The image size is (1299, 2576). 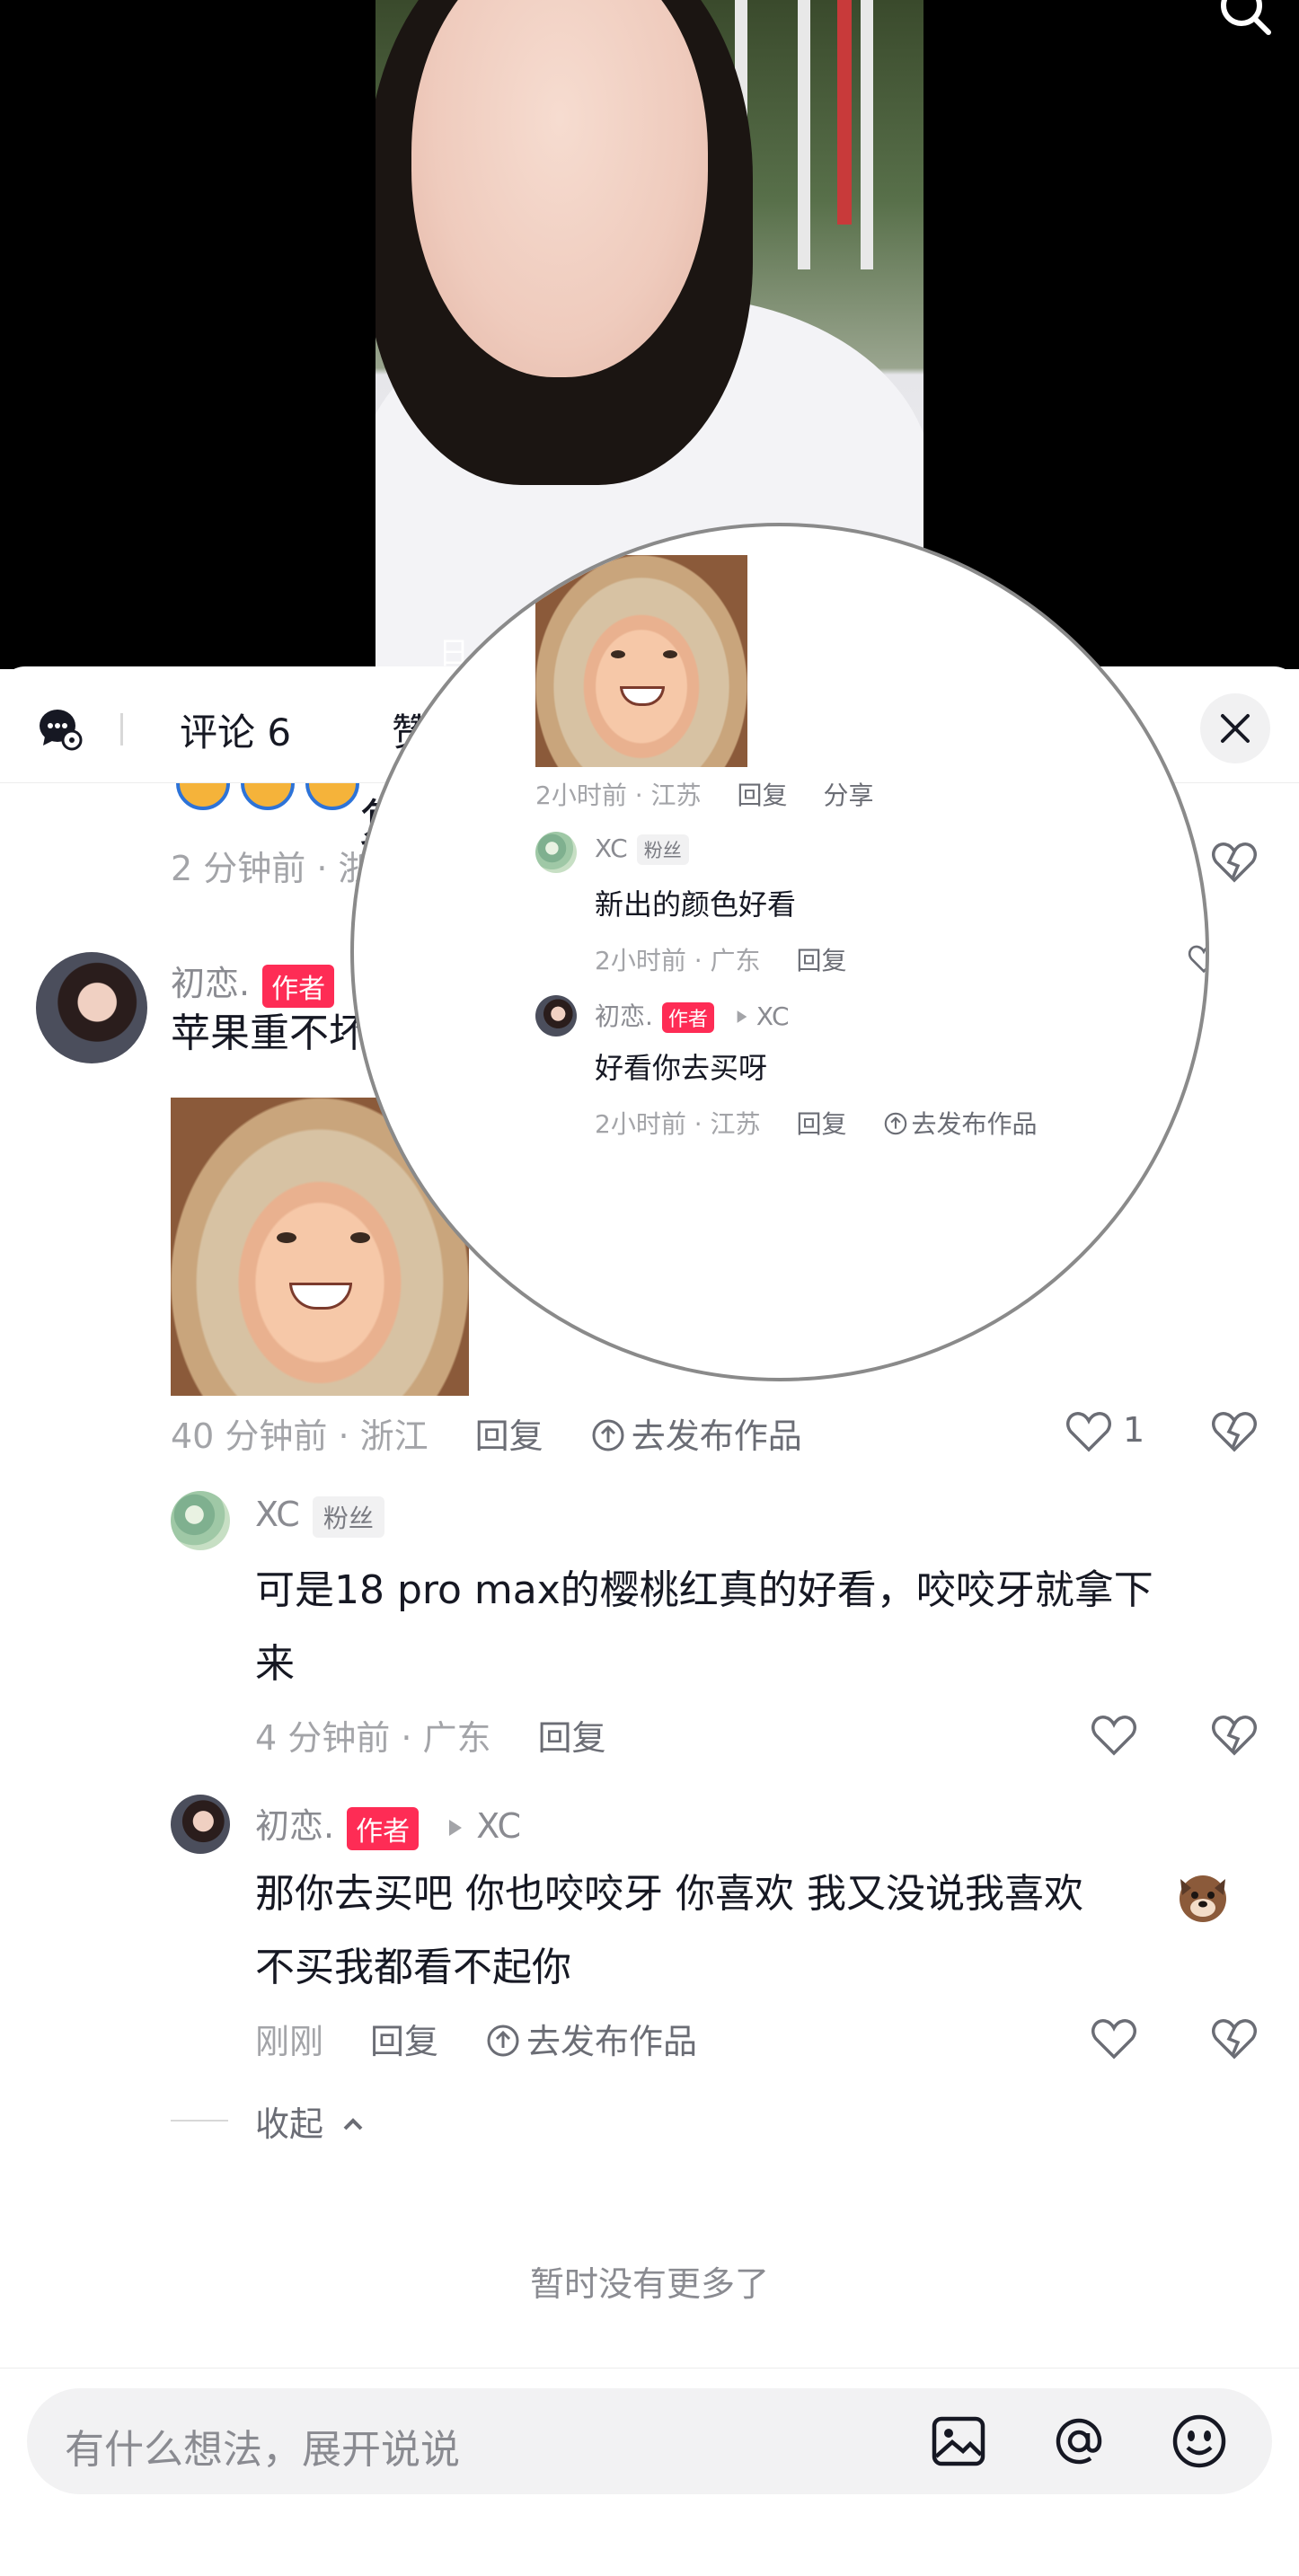 I want to click on magnified-username: XC 粉丝, so click(x=642, y=849).